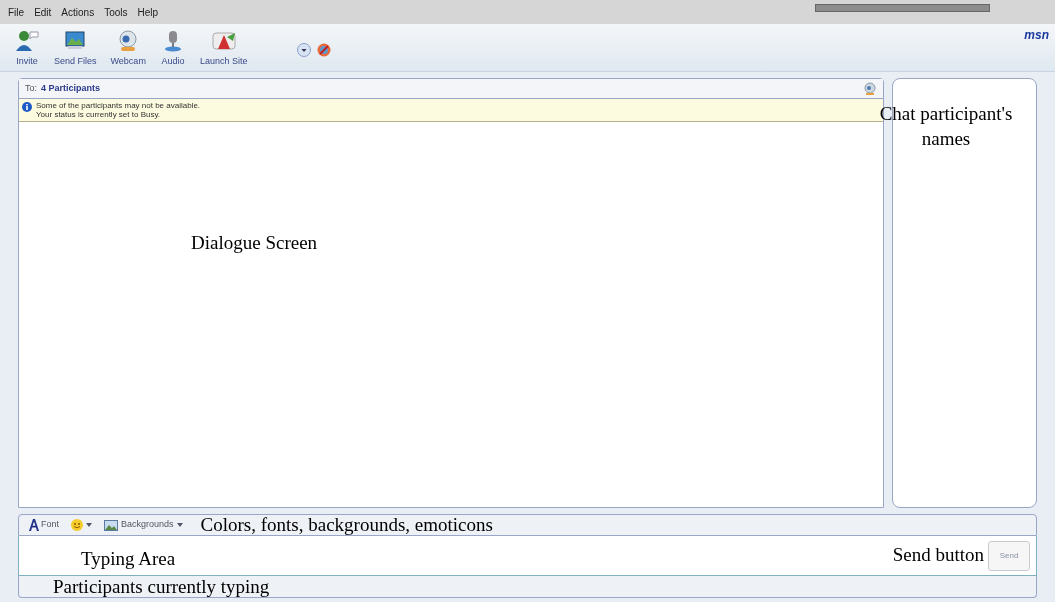  I want to click on blocked-icon, so click(324, 50).